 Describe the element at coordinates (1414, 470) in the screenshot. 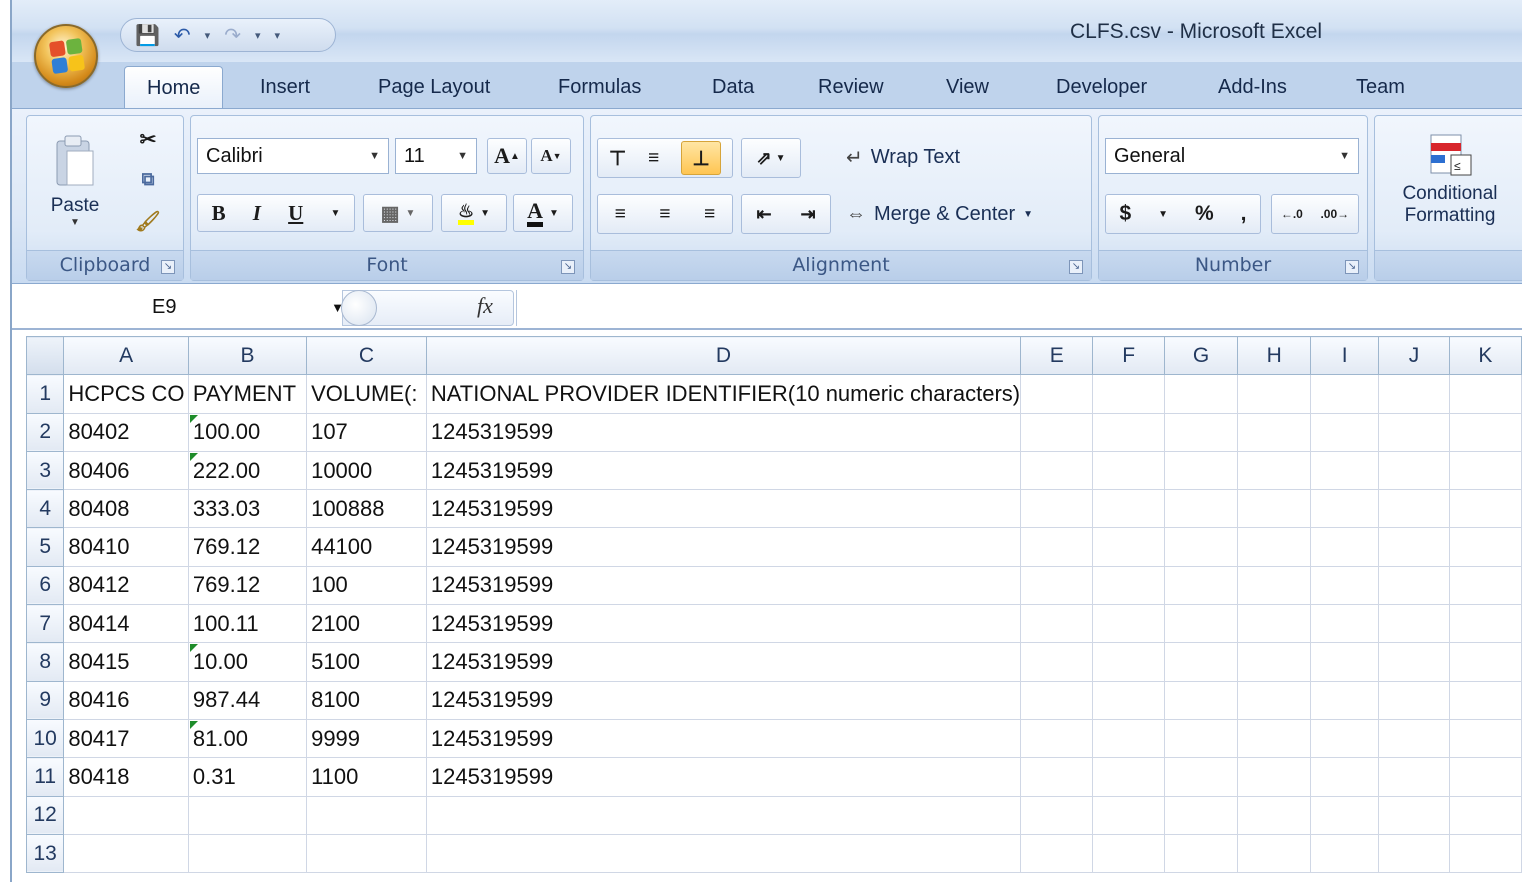

I see `cell-j3` at that location.